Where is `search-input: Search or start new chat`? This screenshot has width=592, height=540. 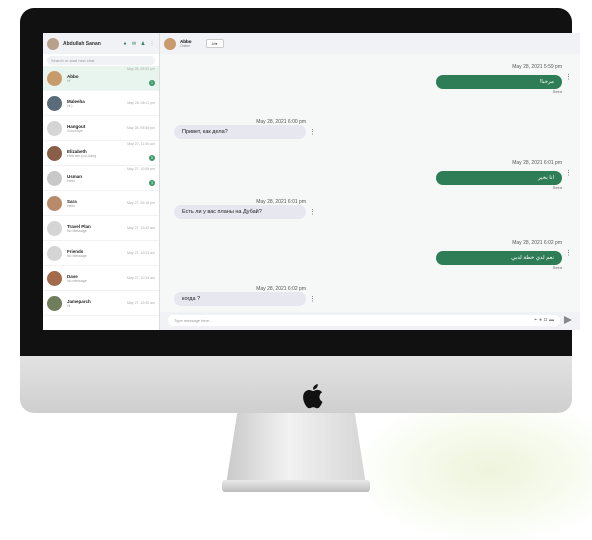
search-input: Search or start new chat is located at coordinates (101, 60).